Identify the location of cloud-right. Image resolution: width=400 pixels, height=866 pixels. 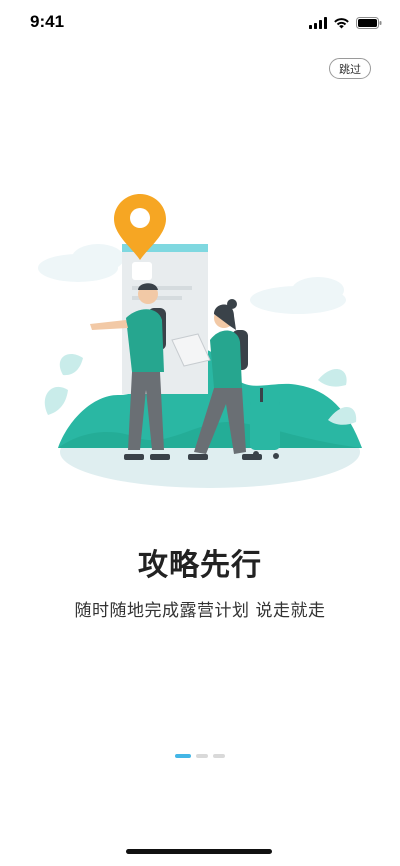
(298, 295).